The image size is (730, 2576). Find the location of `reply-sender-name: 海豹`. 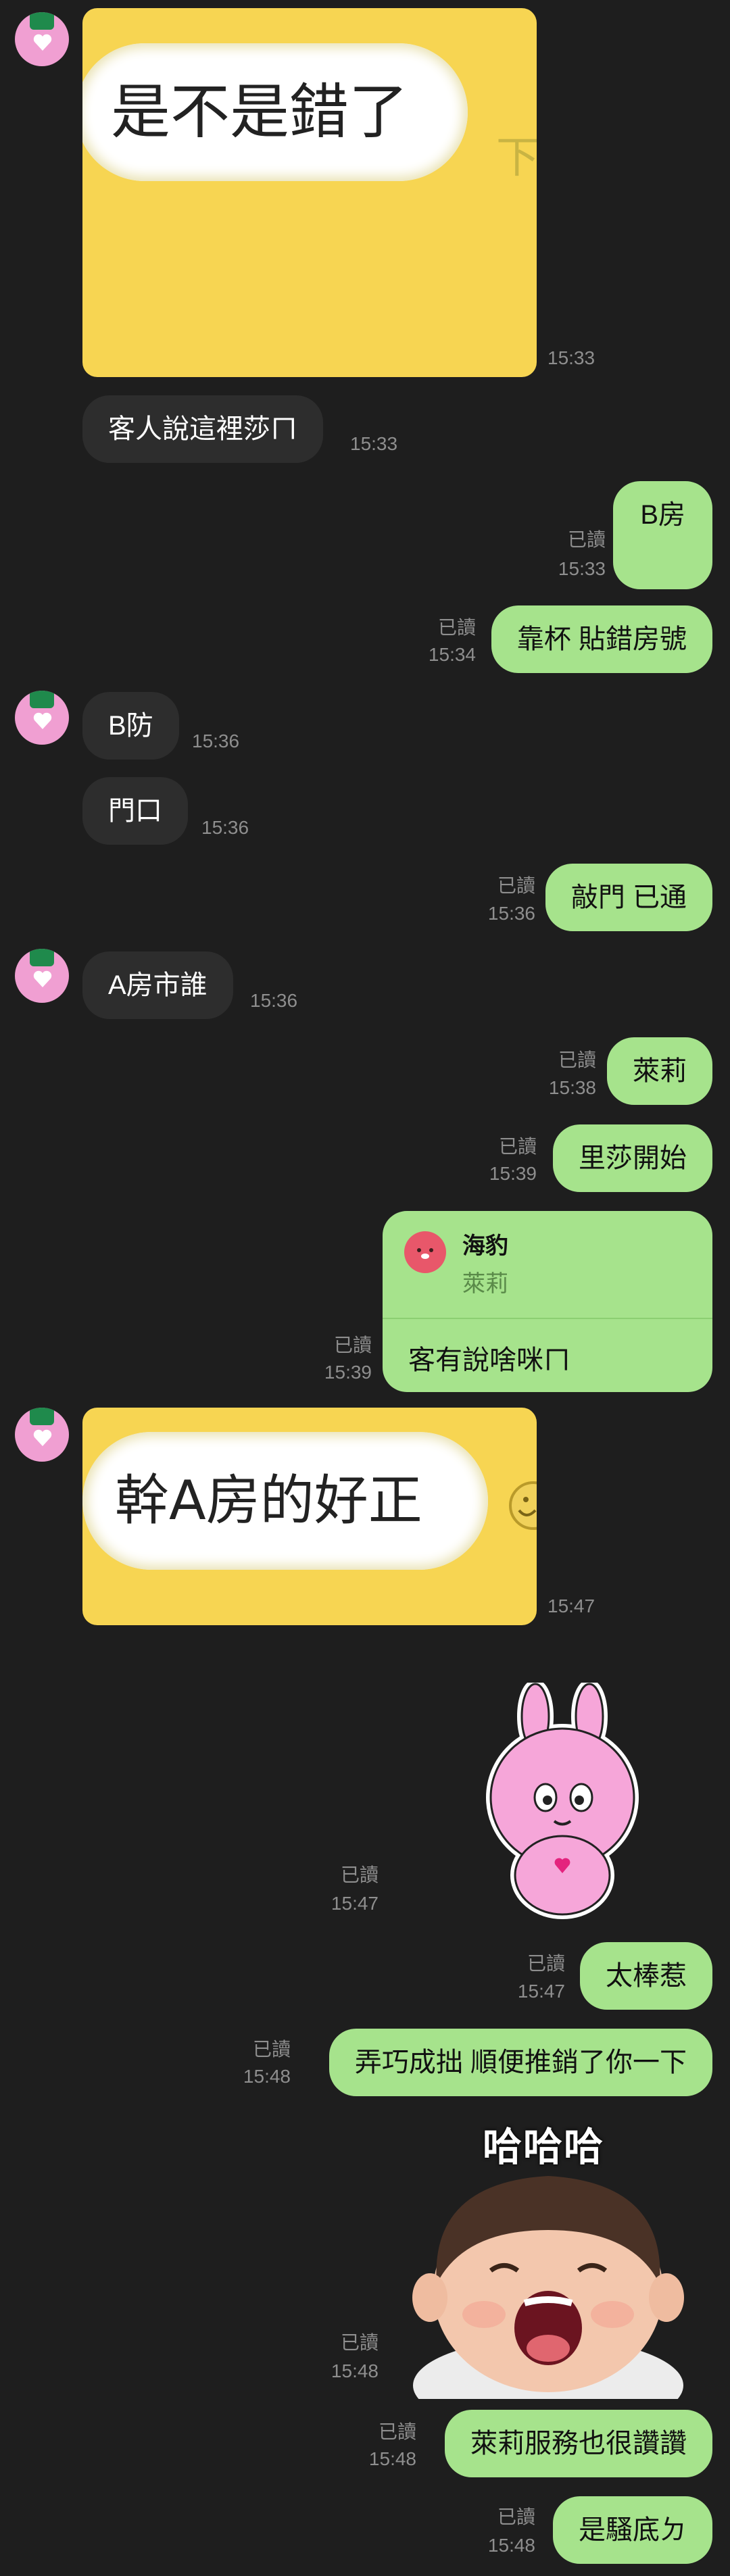

reply-sender-name: 海豹 is located at coordinates (485, 1246).